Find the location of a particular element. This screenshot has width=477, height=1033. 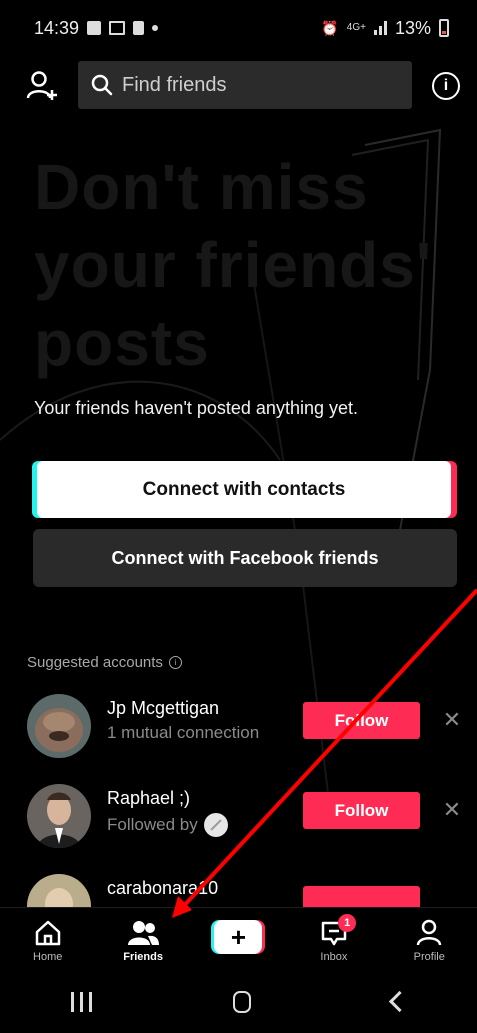

system-nav-bar is located at coordinates (238, 1001).